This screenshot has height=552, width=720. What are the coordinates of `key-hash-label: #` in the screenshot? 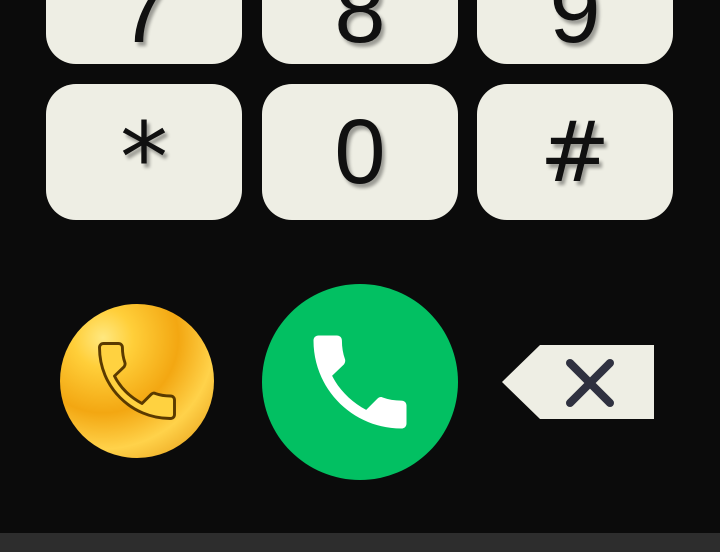 It's located at (575, 152).